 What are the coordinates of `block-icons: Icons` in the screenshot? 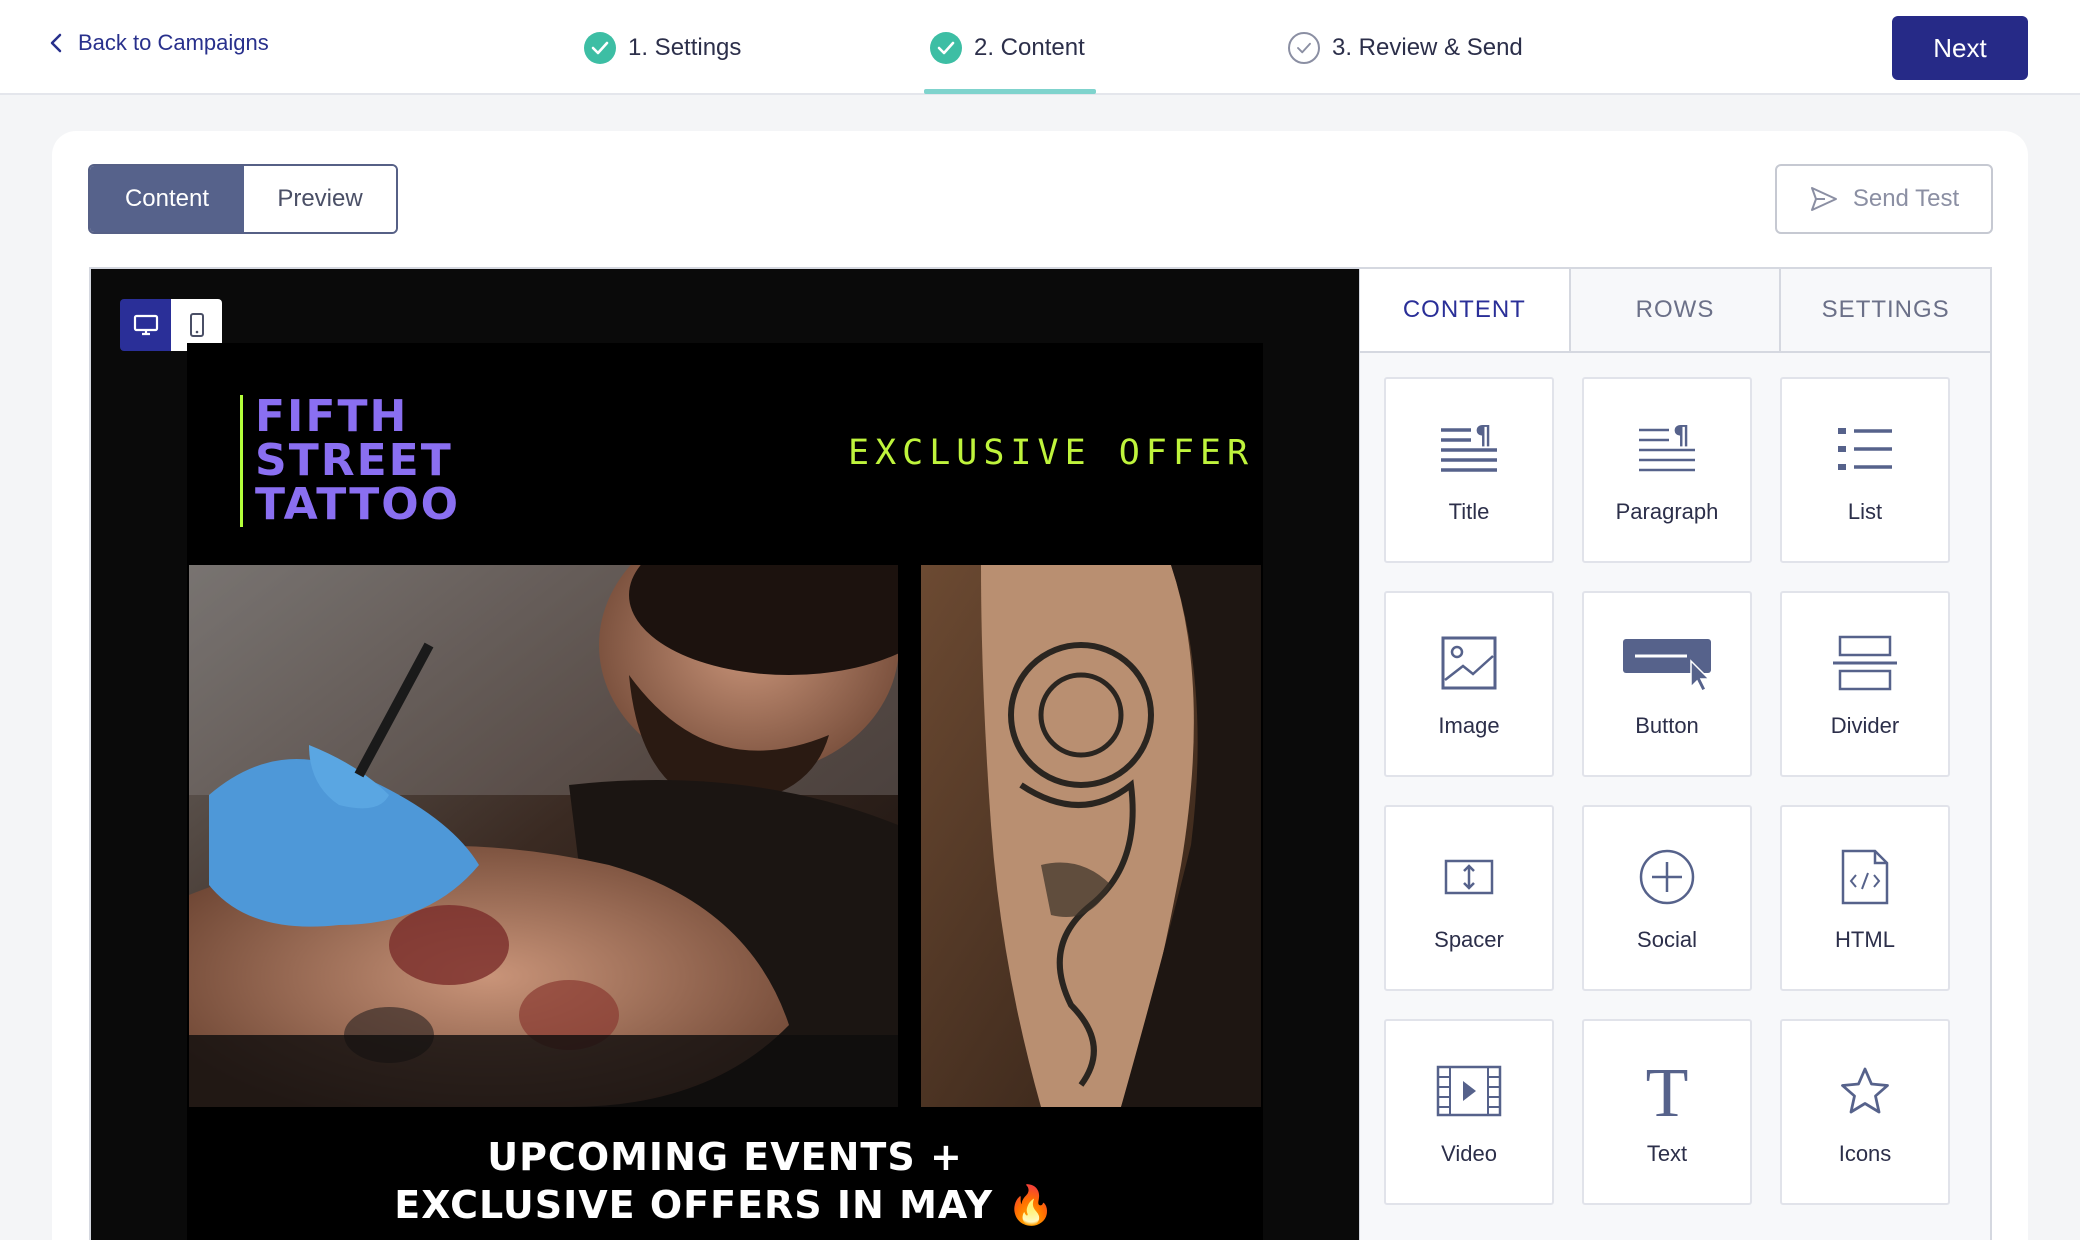 It's located at (1865, 1112).